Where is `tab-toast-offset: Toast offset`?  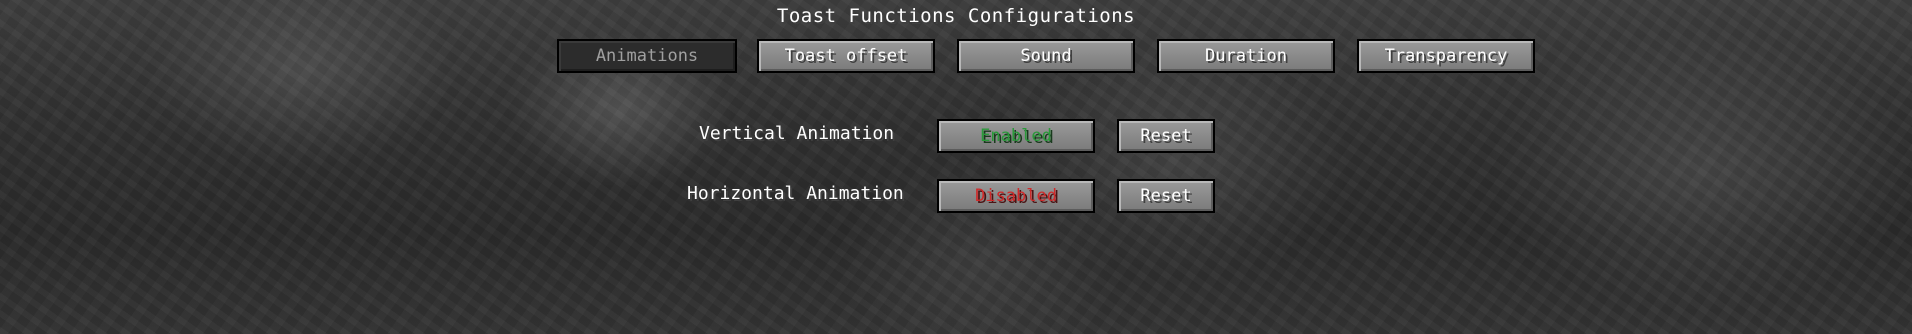
tab-toast-offset: Toast offset is located at coordinates (846, 56).